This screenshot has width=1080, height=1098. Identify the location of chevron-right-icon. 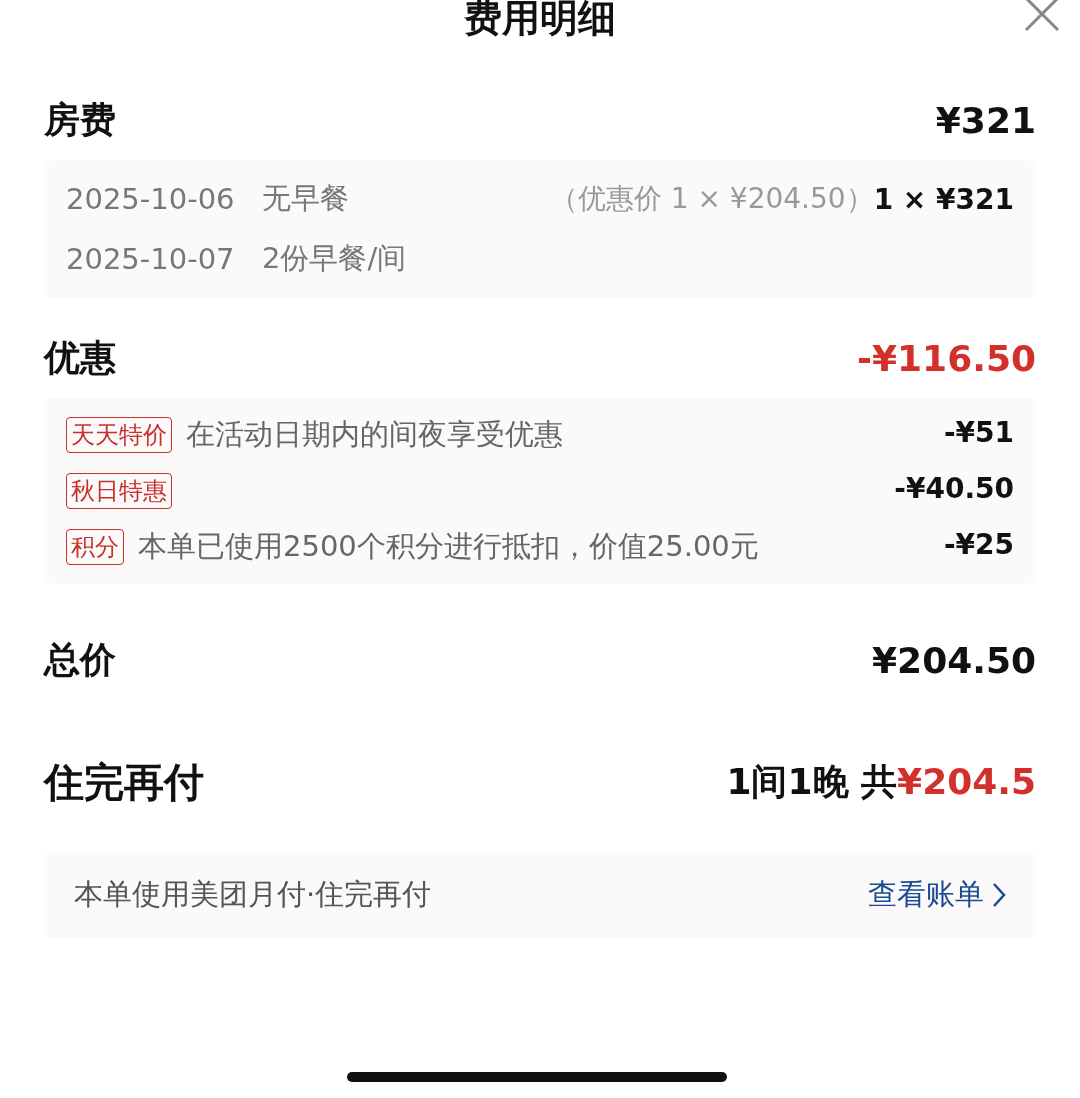
(999, 895).